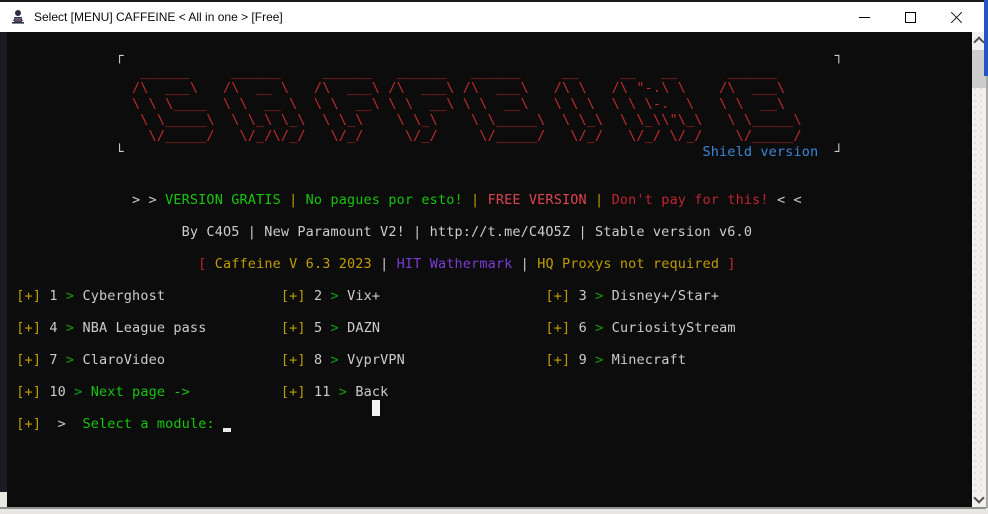  What do you see at coordinates (583, 360) in the screenshot?
I see `terminal-text: 9` at bounding box center [583, 360].